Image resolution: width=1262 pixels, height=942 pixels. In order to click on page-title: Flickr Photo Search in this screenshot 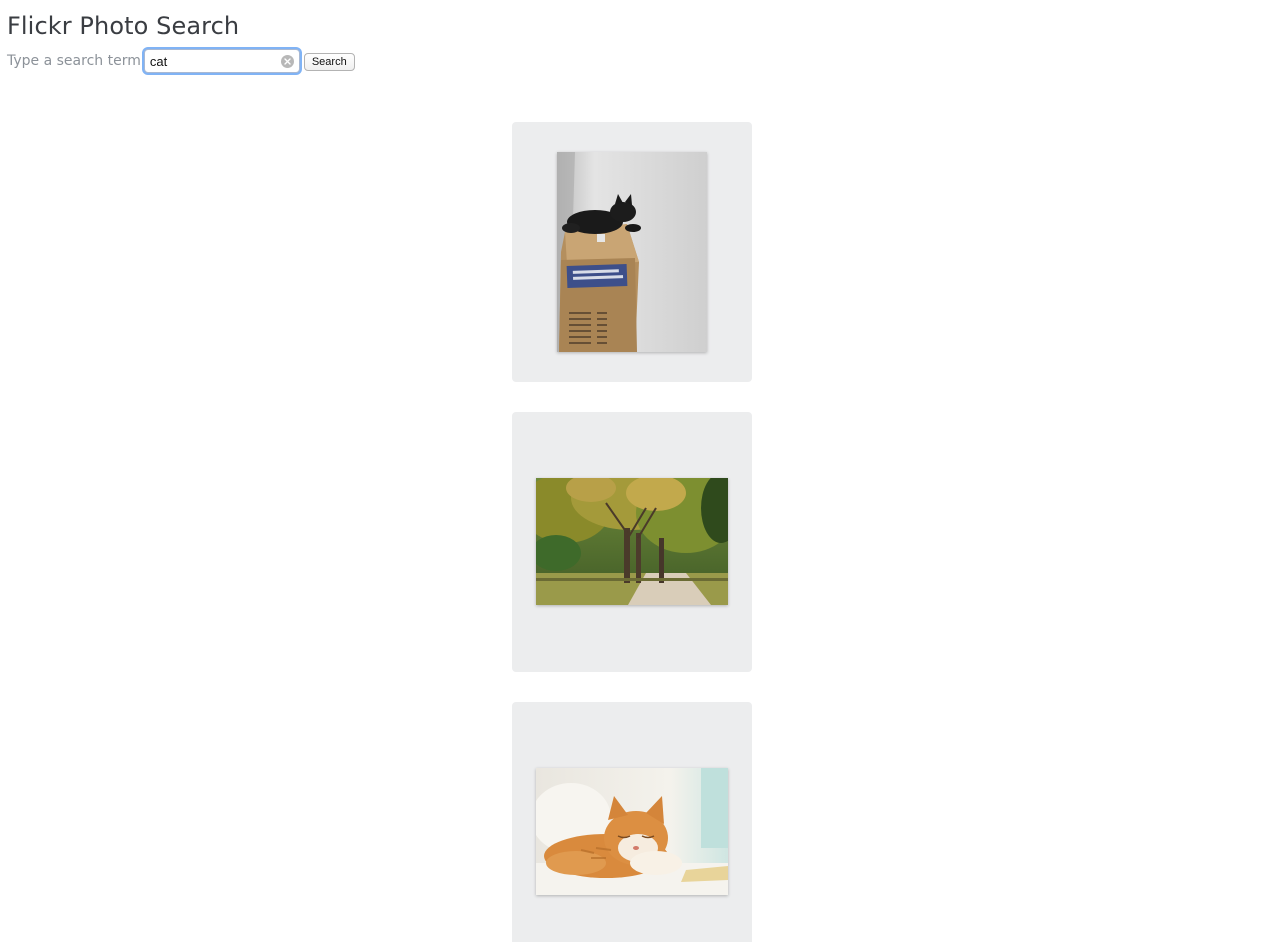, I will do `click(123, 26)`.